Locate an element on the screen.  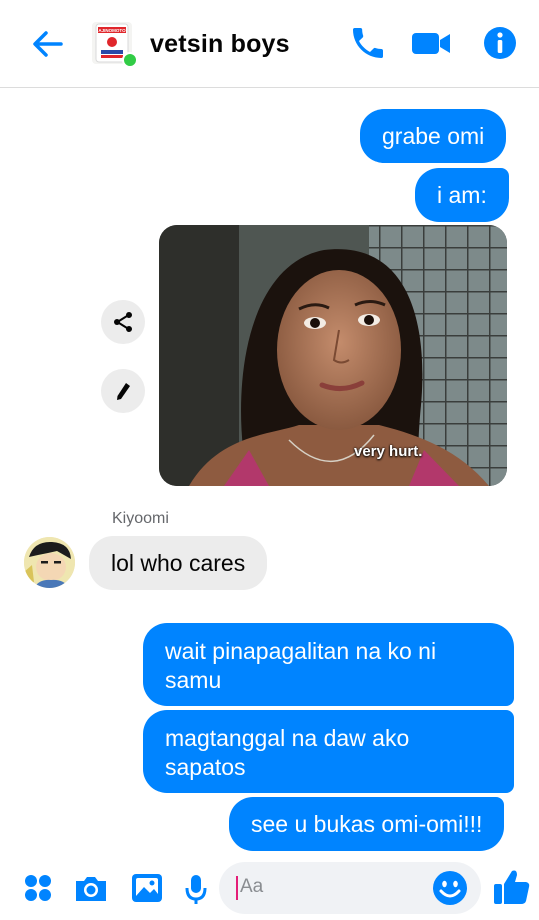
microphone-icon is located at coordinates (196, 888).